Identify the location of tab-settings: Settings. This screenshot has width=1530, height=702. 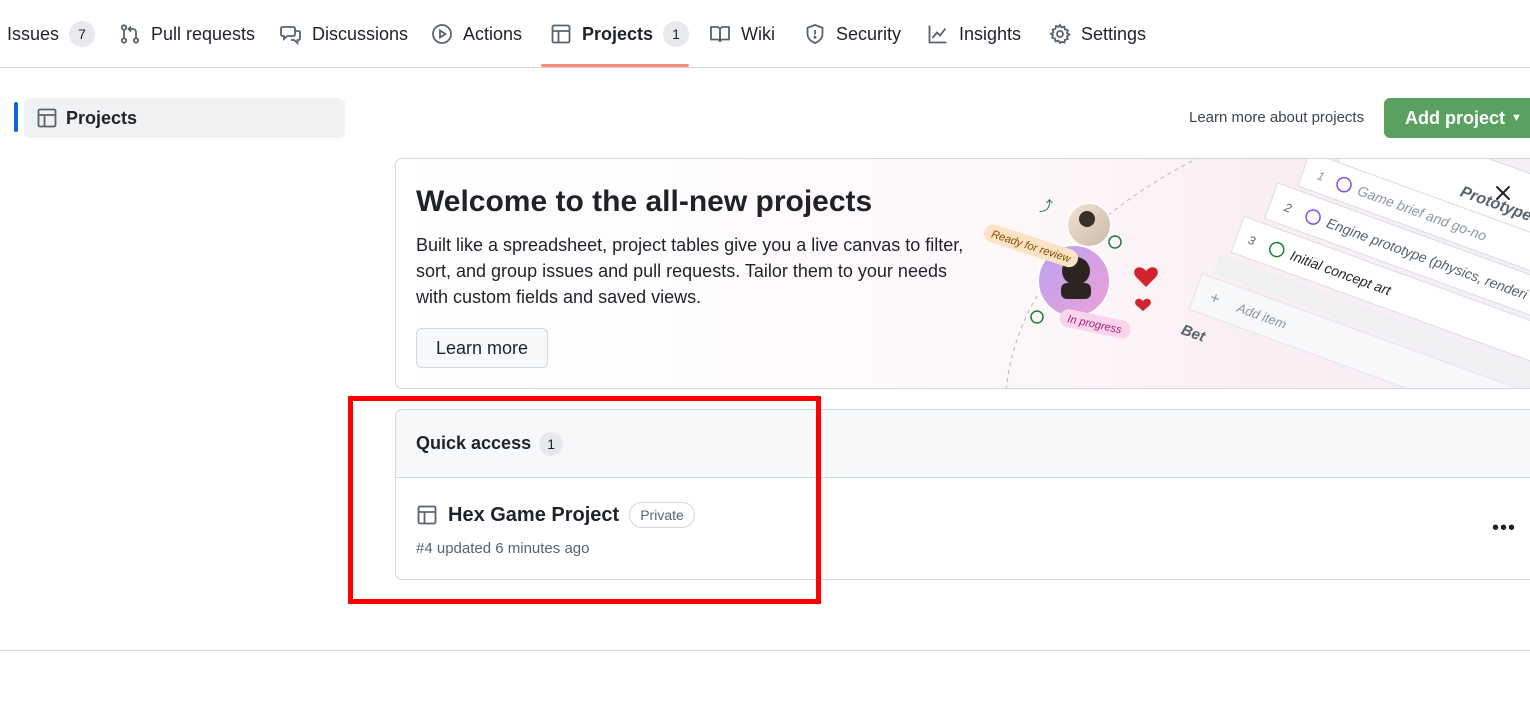
(1097, 34).